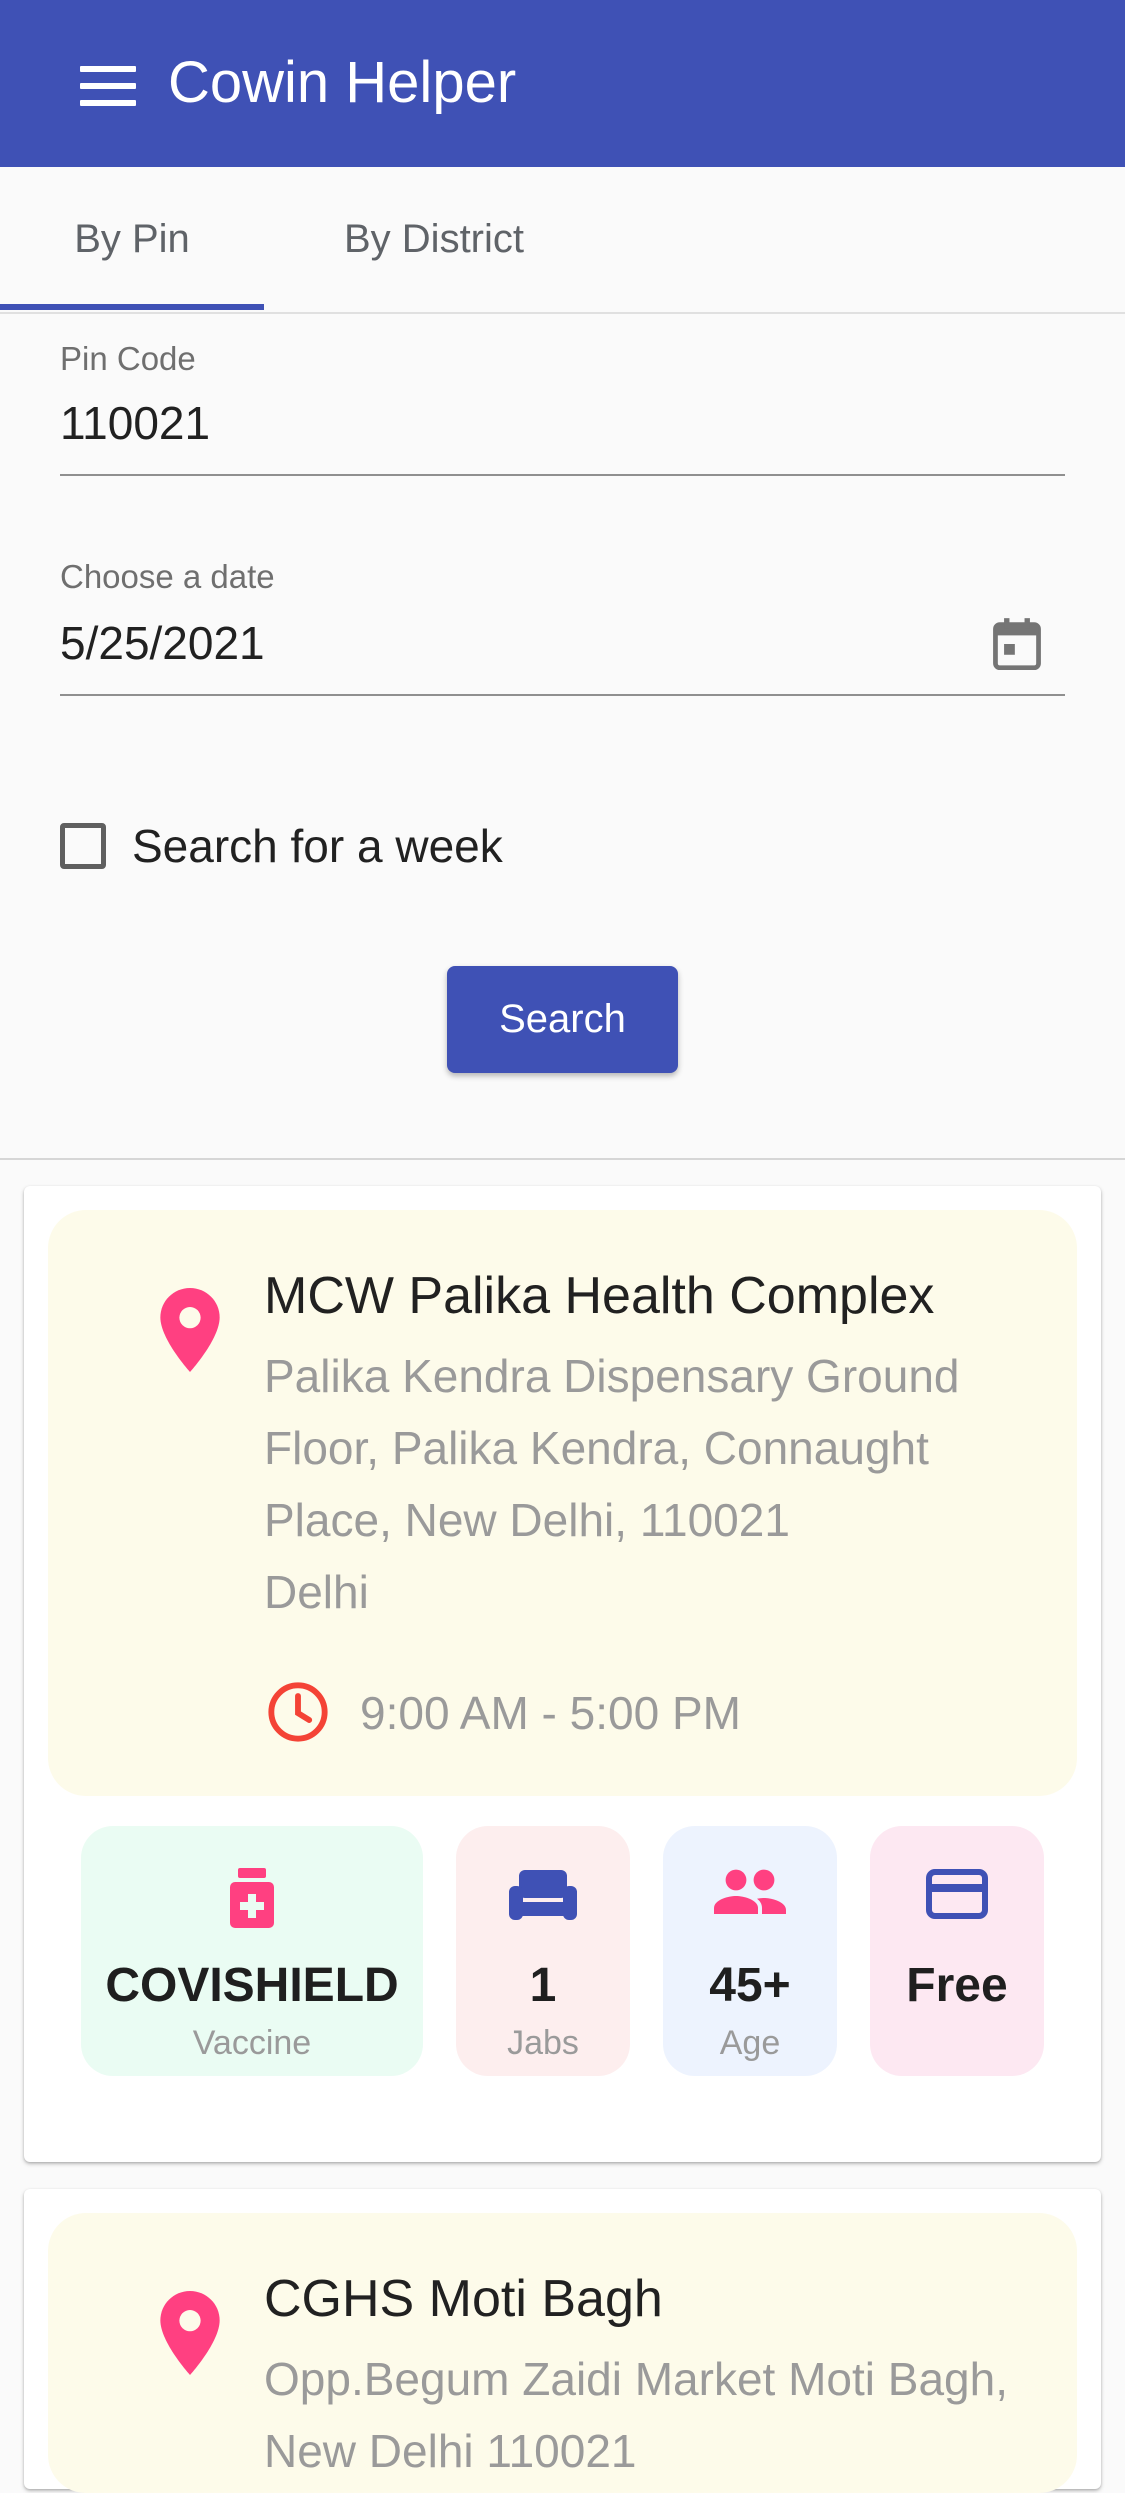 This screenshot has height=2493, width=1125. I want to click on medication-icon, so click(252, 1898).